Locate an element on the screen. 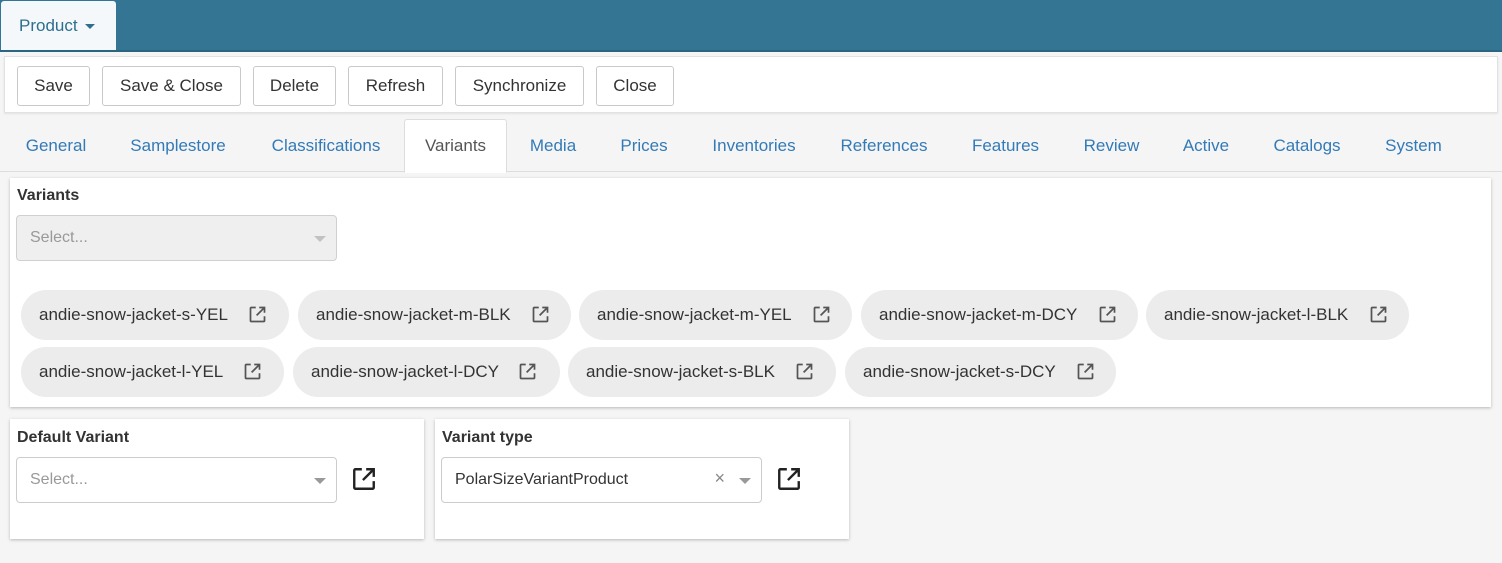  variant-chip: andie-snow-jacket-s-BLK is located at coordinates (702, 372).